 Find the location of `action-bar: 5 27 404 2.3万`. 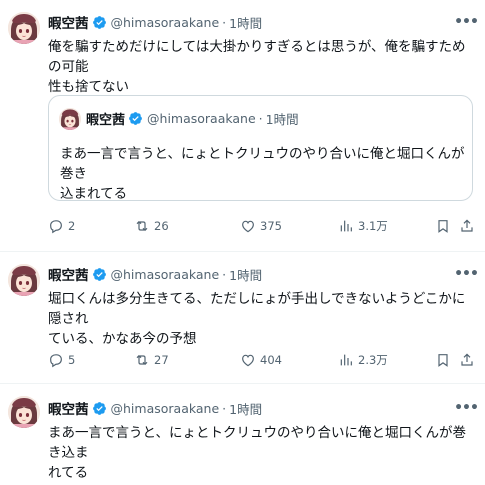

action-bar: 5 27 404 2.3万 is located at coordinates (260, 360).